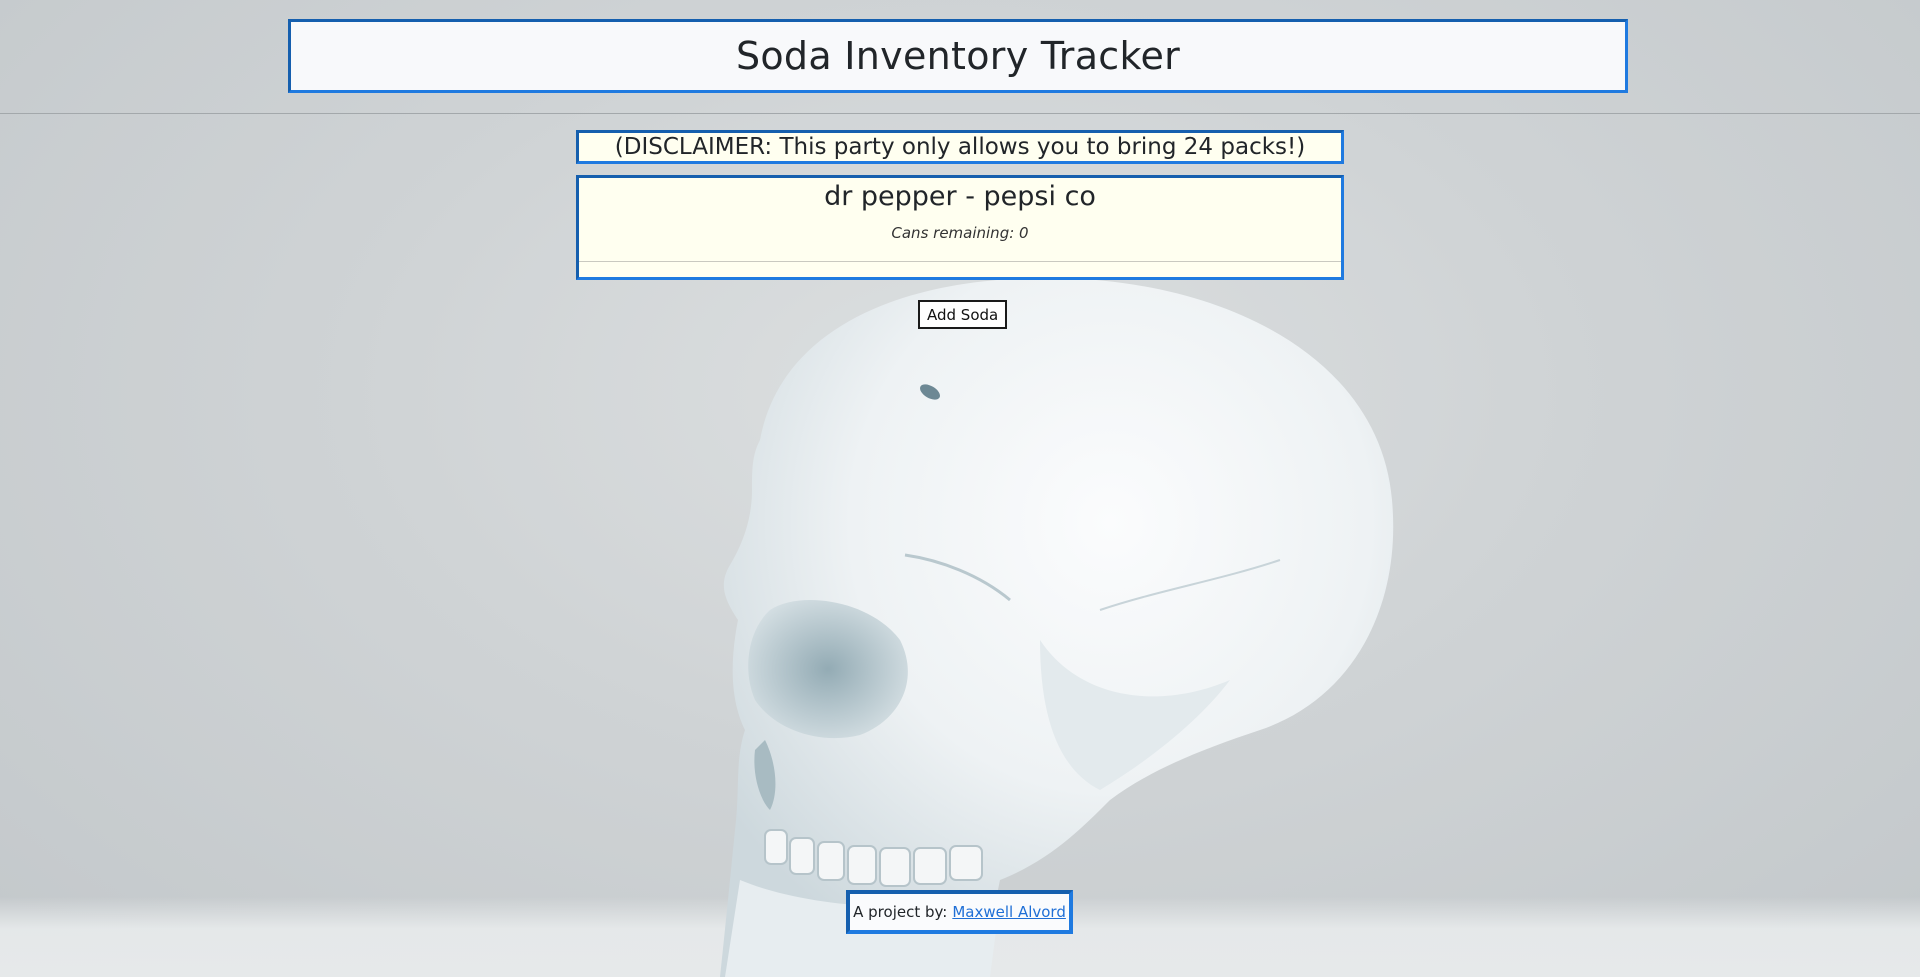 Image resolution: width=1920 pixels, height=977 pixels. Describe the element at coordinates (960, 113) in the screenshot. I see `header-divider` at that location.